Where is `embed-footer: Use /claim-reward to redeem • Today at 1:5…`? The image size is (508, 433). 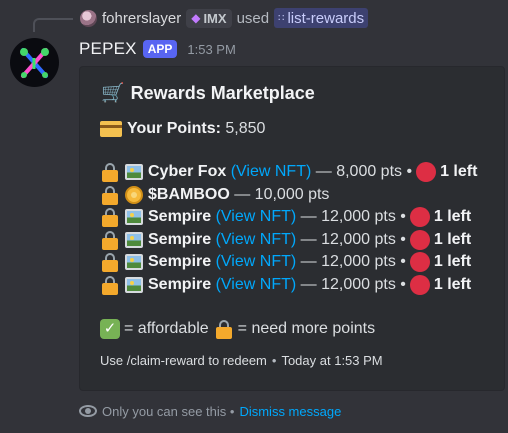 embed-footer: Use /claim-reward to redeem • Today at 1:5… is located at coordinates (241, 360).